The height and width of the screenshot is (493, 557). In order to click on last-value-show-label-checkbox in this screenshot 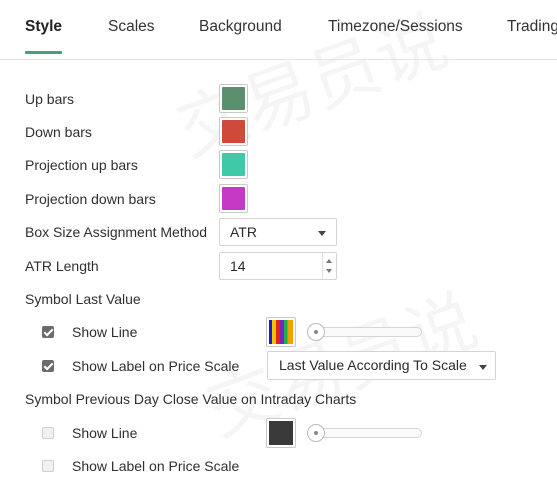, I will do `click(48, 366)`.